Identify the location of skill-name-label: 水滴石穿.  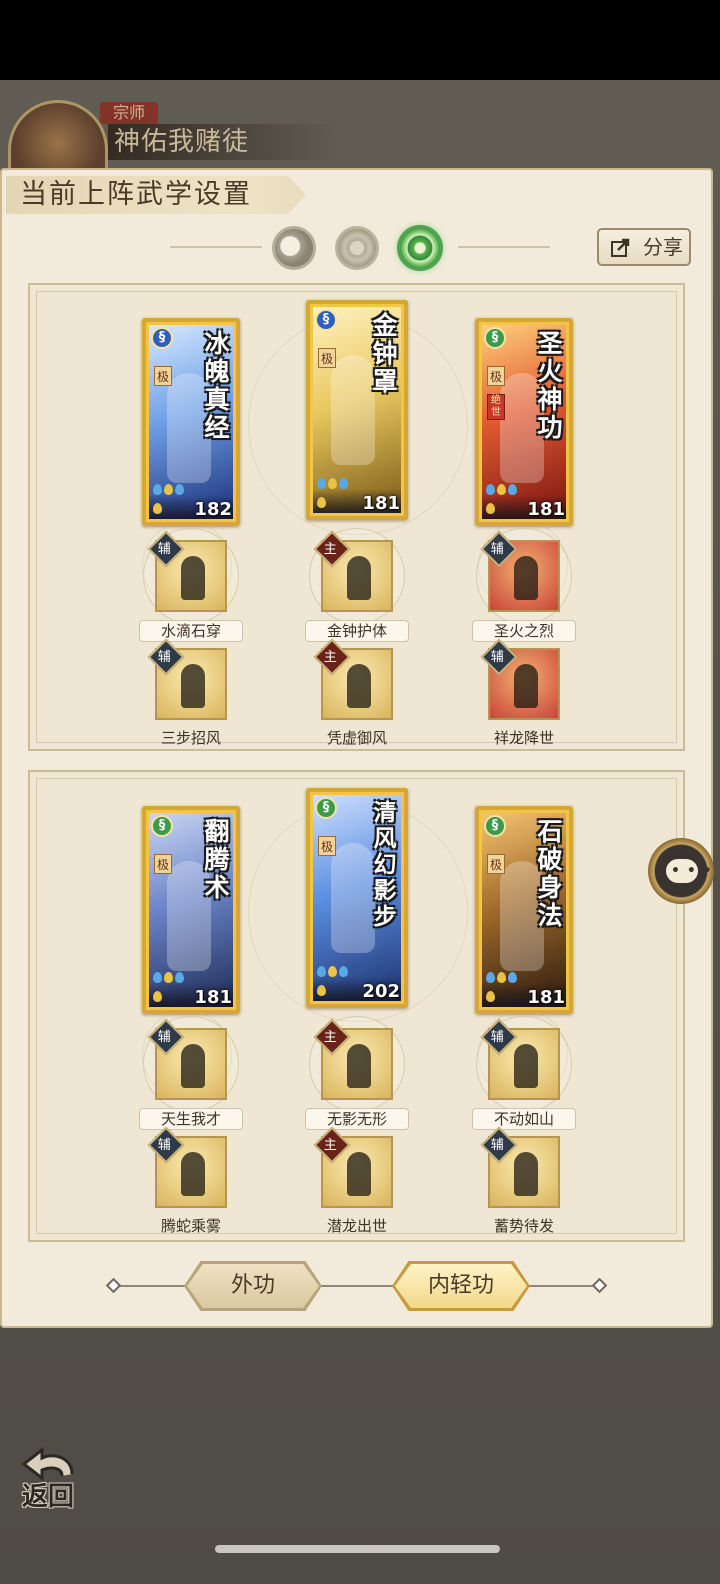
(191, 631).